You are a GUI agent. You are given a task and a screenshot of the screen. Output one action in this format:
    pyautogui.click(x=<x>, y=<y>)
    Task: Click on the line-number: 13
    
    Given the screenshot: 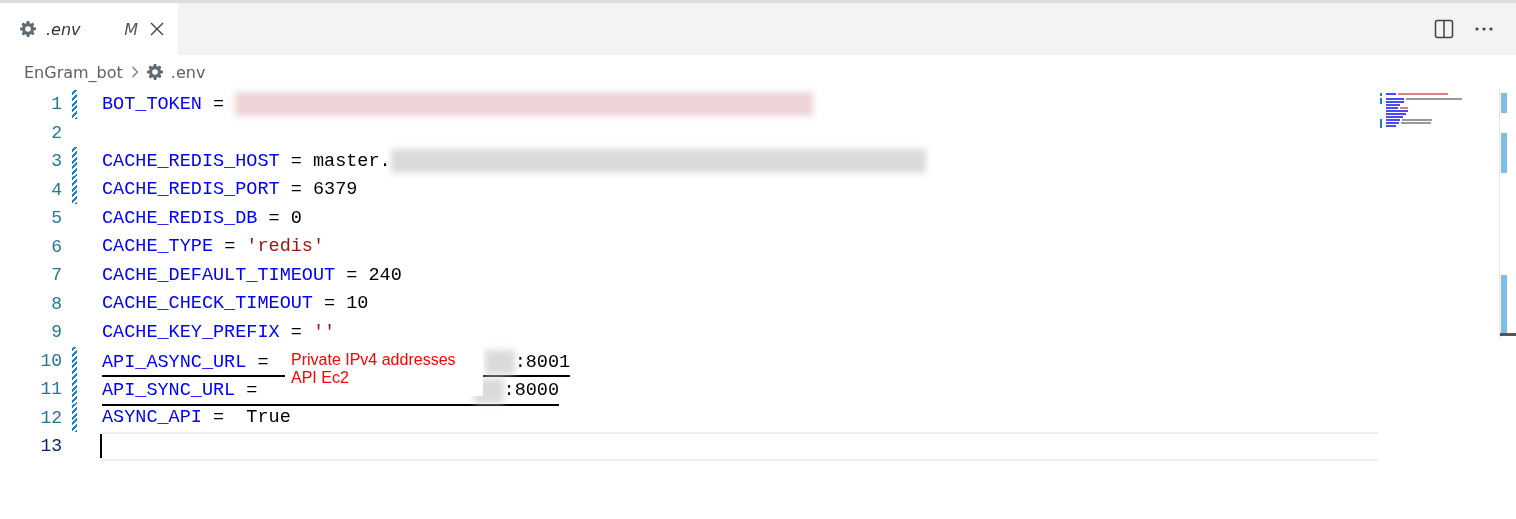 What is the action you would take?
    pyautogui.click(x=50, y=446)
    